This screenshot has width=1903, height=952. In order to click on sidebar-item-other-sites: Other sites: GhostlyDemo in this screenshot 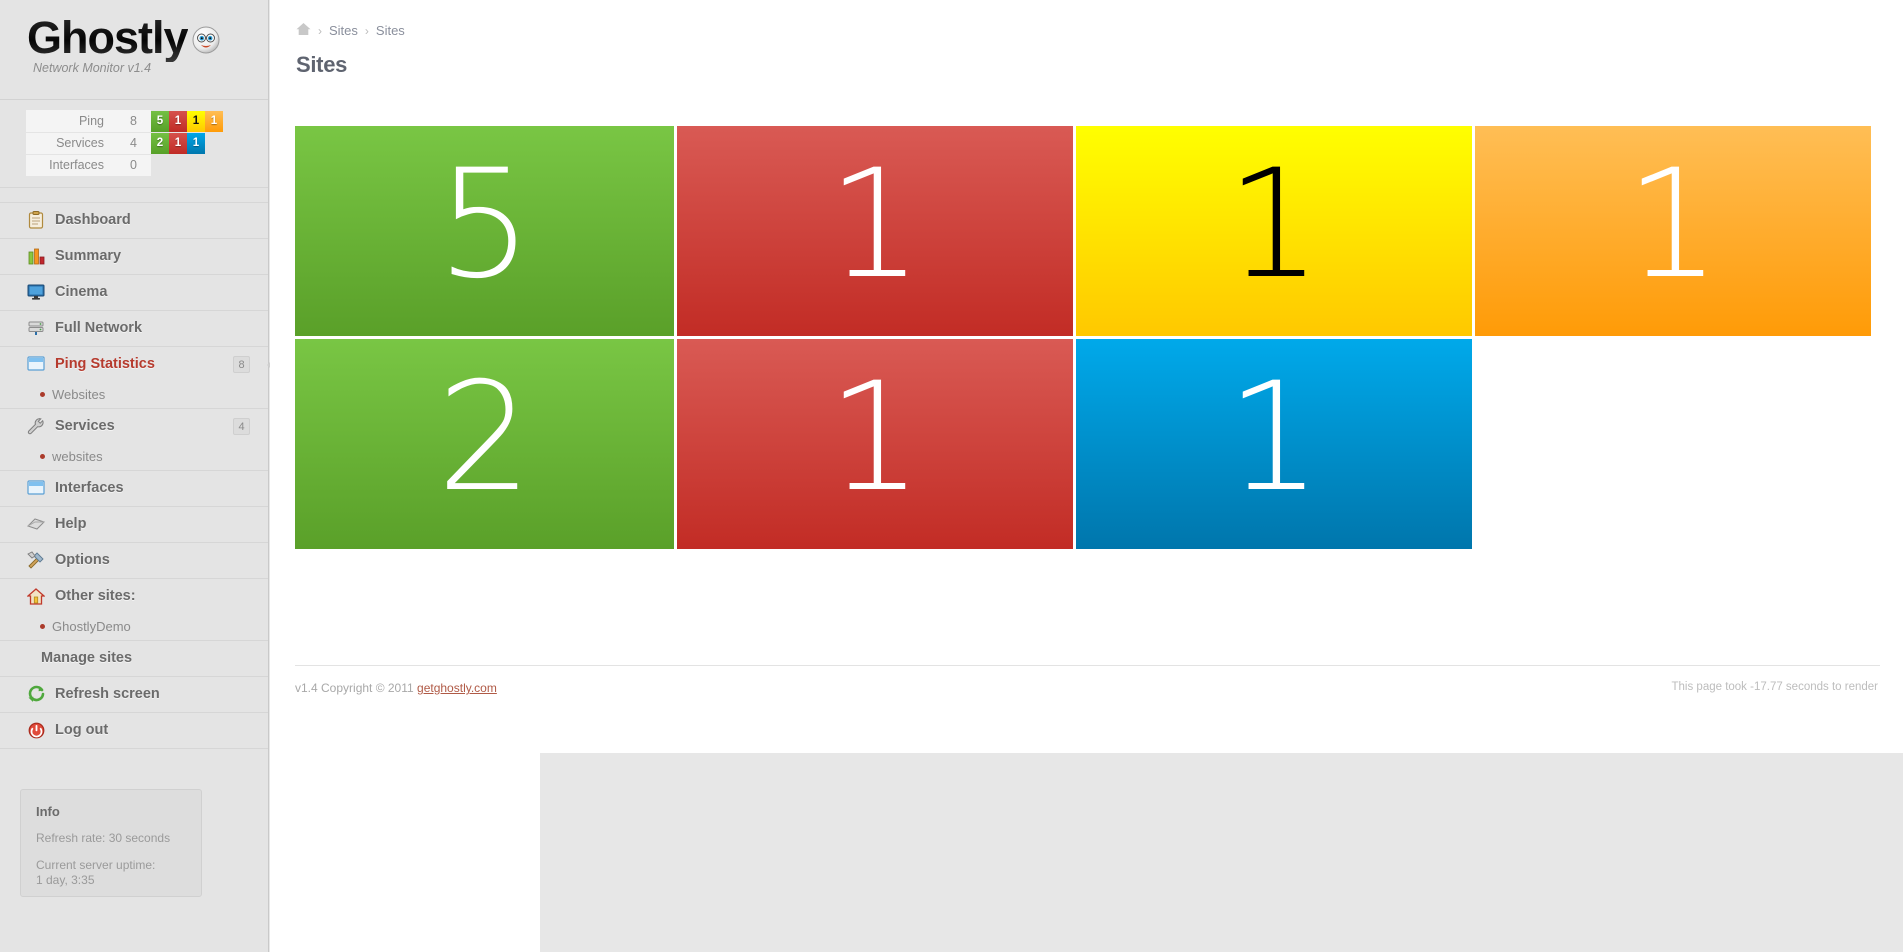, I will do `click(134, 610)`.